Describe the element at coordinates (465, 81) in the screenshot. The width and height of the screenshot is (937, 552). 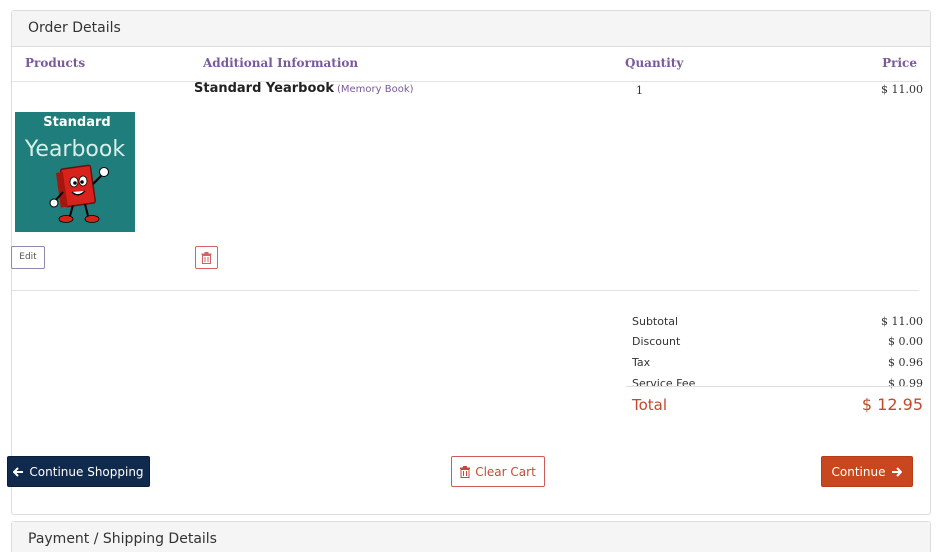
I see `header-divider` at that location.